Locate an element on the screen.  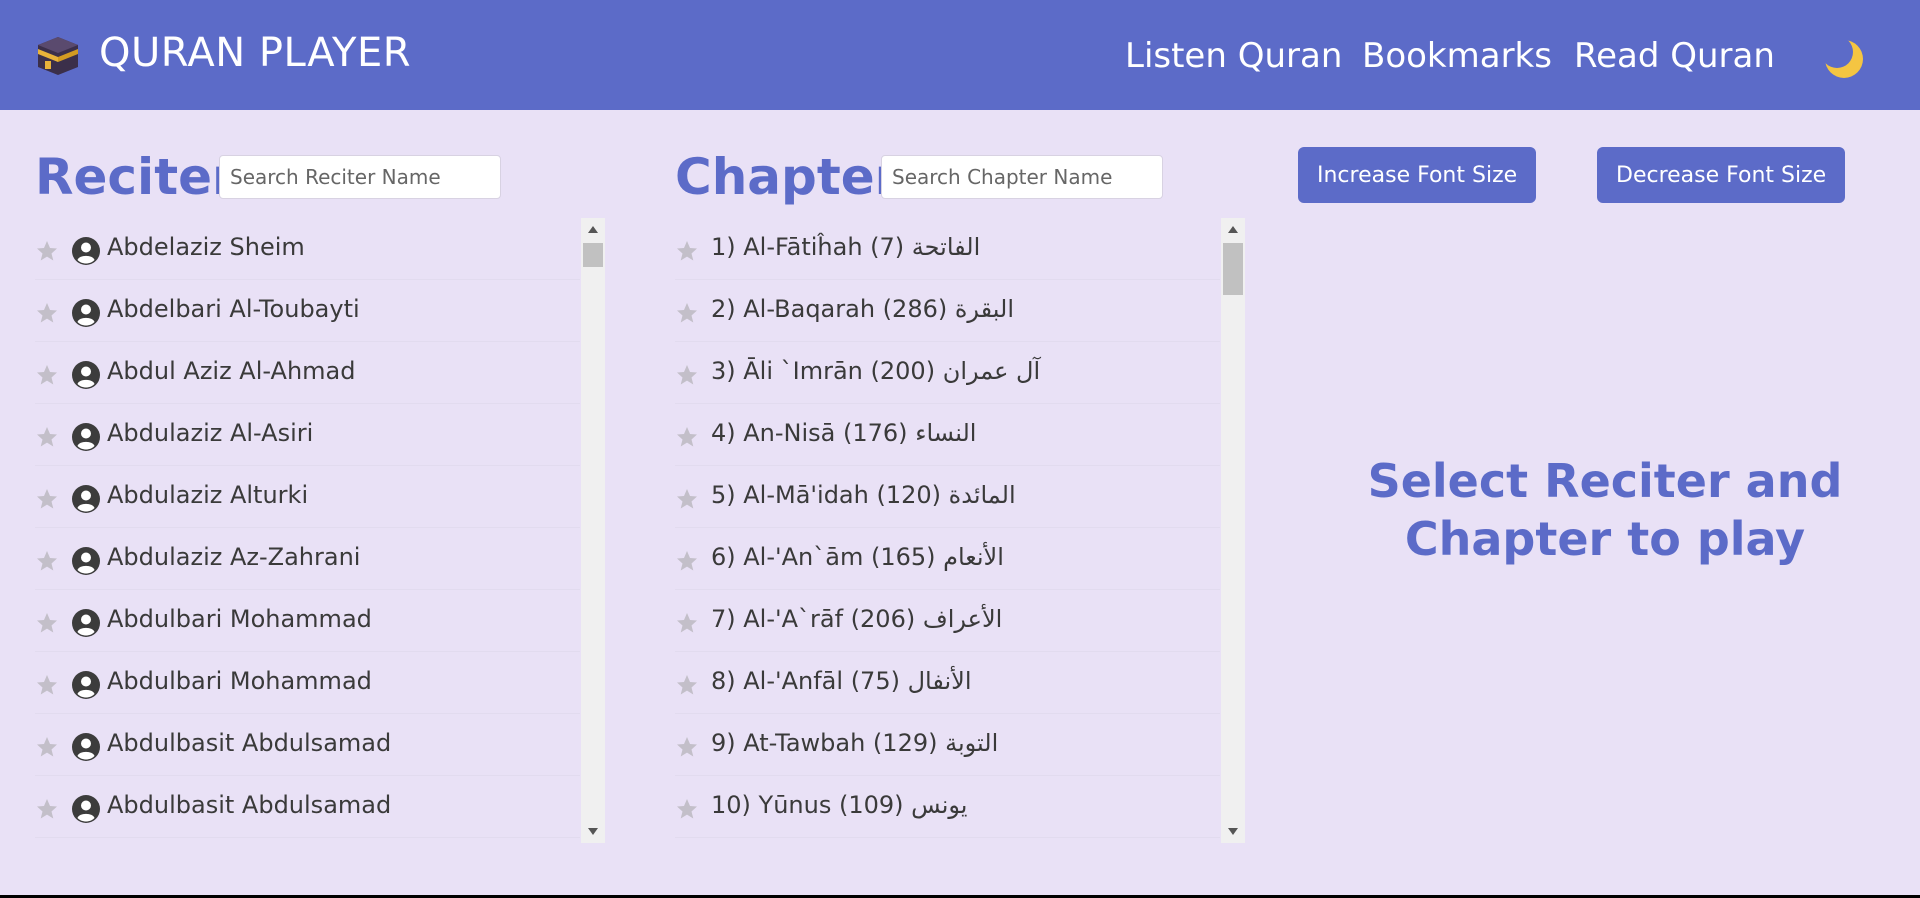
reciter-list-scrollbar is located at coordinates (593, 530).